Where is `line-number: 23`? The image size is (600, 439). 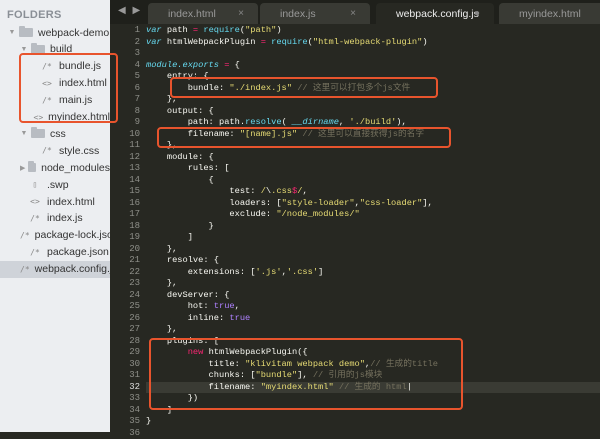 line-number: 23 is located at coordinates (125, 284).